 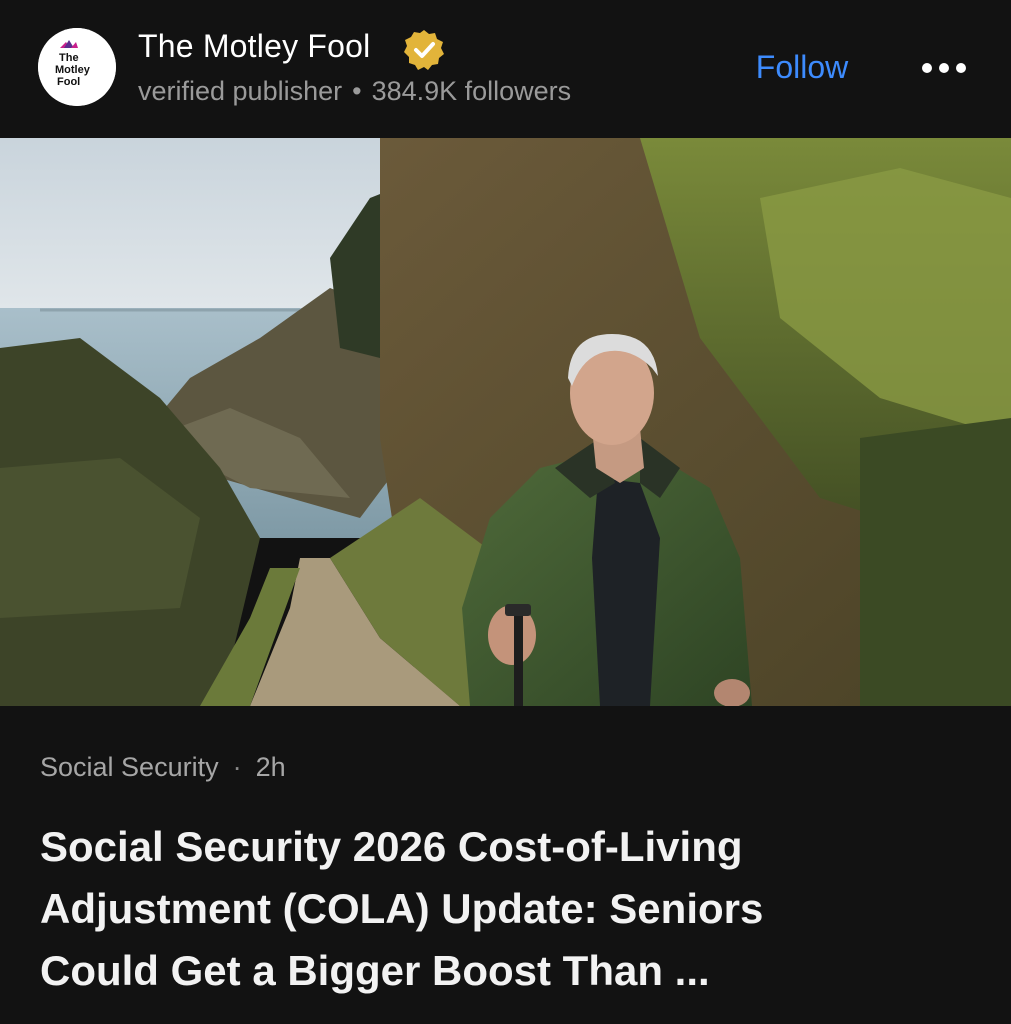 I want to click on motley-fool-logo-icon: The Motley Fool, so click(x=77, y=67).